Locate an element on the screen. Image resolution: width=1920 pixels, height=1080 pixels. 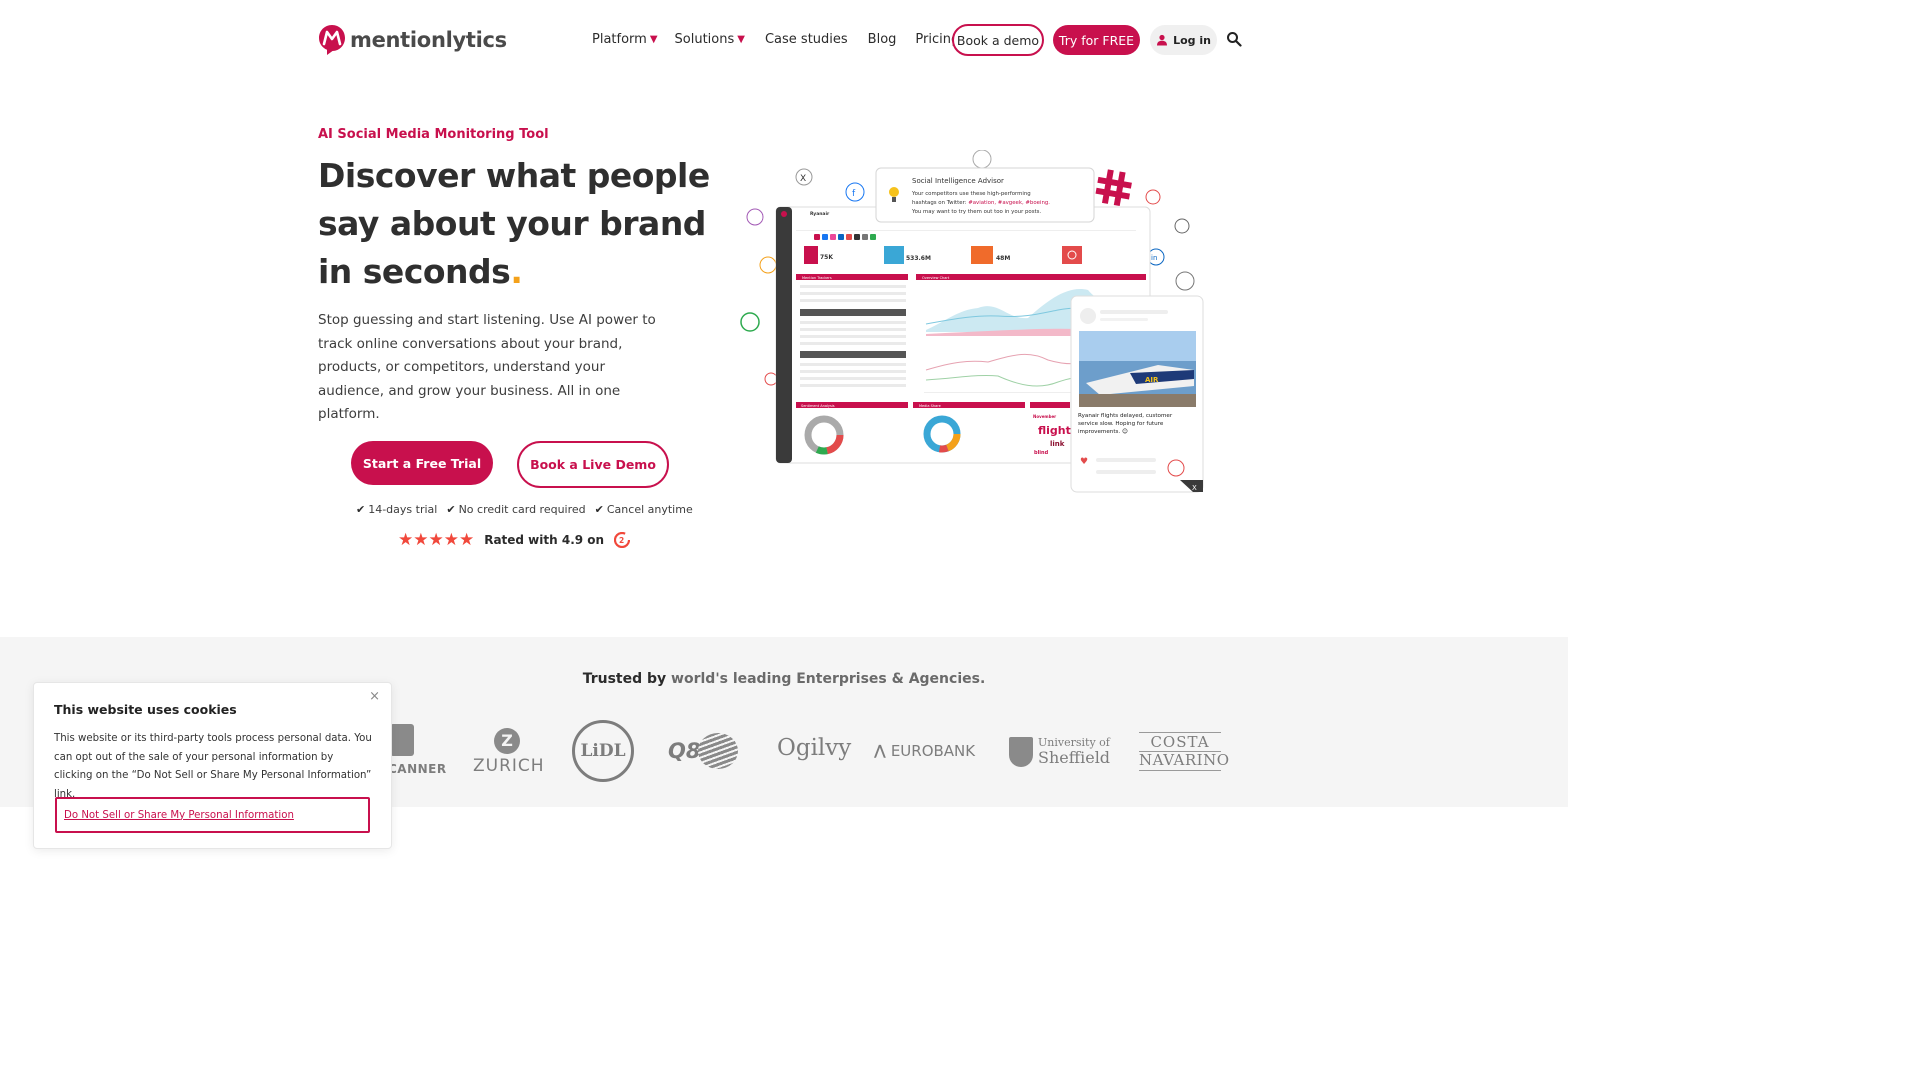
lidl-logo: LiDL is located at coordinates (603, 751).